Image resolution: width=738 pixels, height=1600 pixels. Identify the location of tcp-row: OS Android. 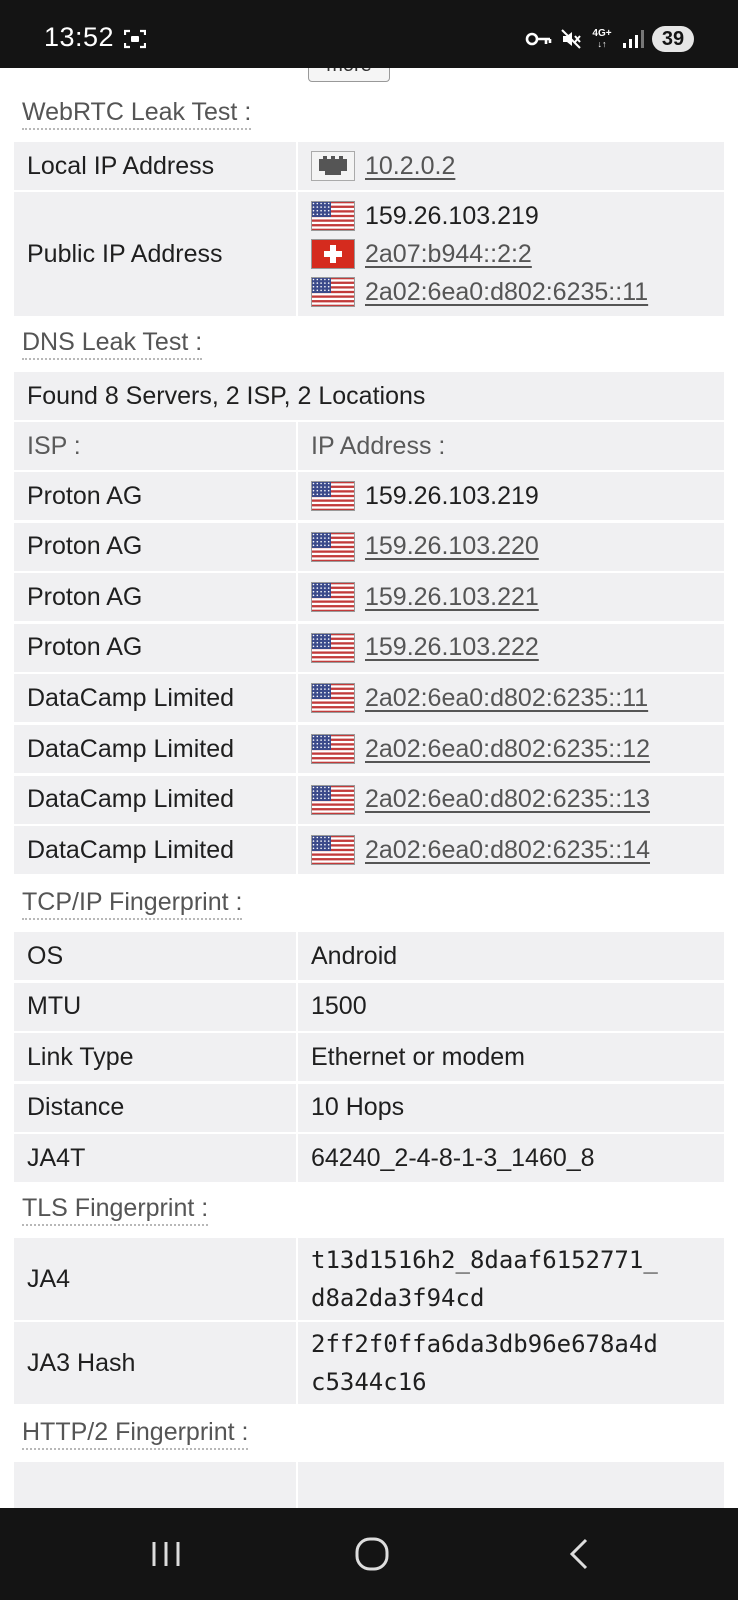
(369, 956).